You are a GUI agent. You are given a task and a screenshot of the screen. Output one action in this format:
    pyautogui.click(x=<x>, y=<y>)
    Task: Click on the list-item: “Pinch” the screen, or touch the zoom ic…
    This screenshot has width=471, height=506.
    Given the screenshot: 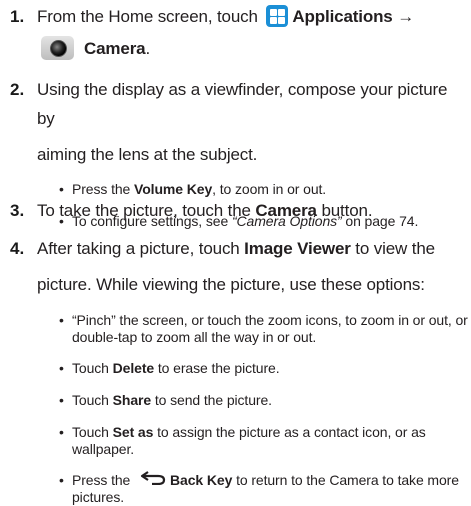 What is the action you would take?
    pyautogui.click(x=263, y=329)
    